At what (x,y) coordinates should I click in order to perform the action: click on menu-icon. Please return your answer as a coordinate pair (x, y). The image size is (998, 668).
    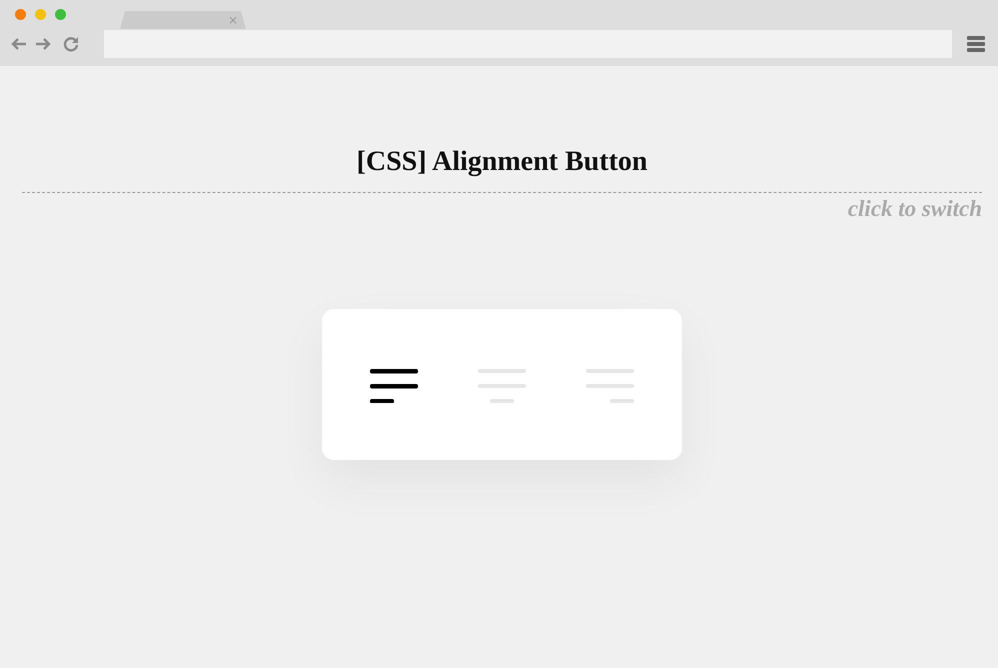
    Looking at the image, I should click on (976, 44).